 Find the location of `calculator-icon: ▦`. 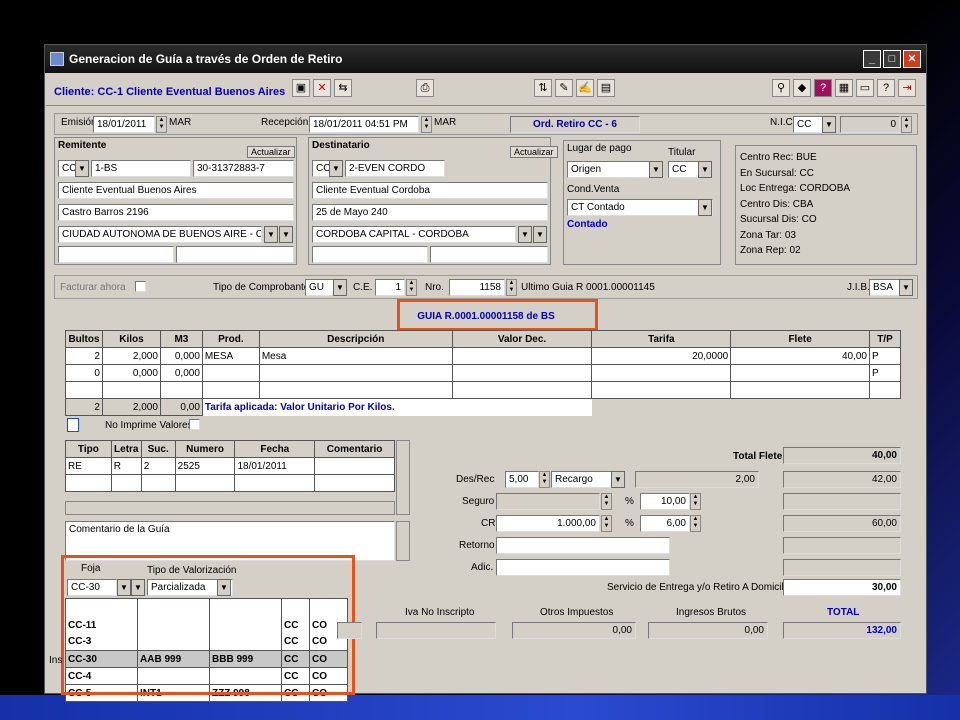

calculator-icon: ▦ is located at coordinates (844, 88).